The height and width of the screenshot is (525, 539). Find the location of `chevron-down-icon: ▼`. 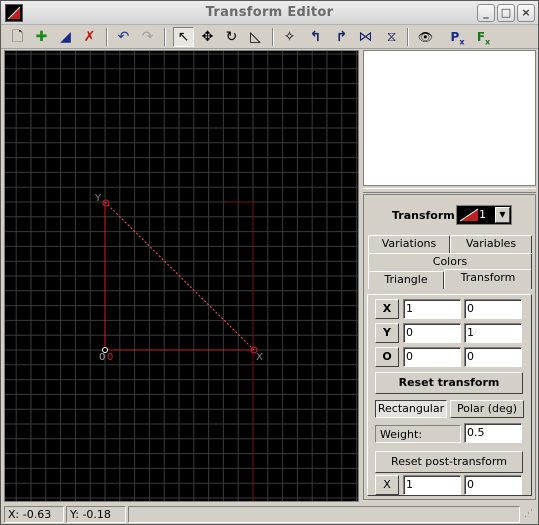

chevron-down-icon: ▼ is located at coordinates (502, 215).